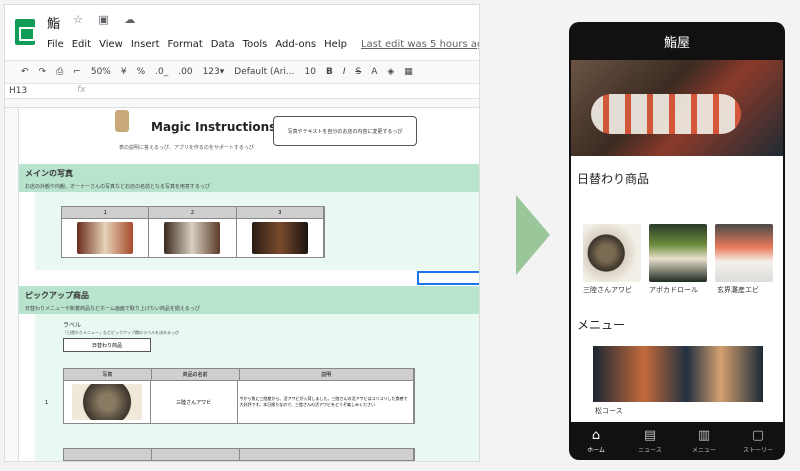 The image size is (800, 471). I want to click on main-photo-table: 1 2 3, so click(193, 232).